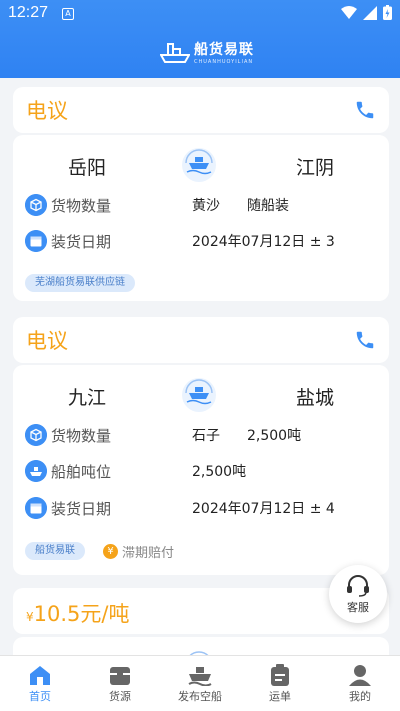 The width and height of the screenshot is (400, 711). I want to click on tab-waybill: 运单, so click(280, 683).